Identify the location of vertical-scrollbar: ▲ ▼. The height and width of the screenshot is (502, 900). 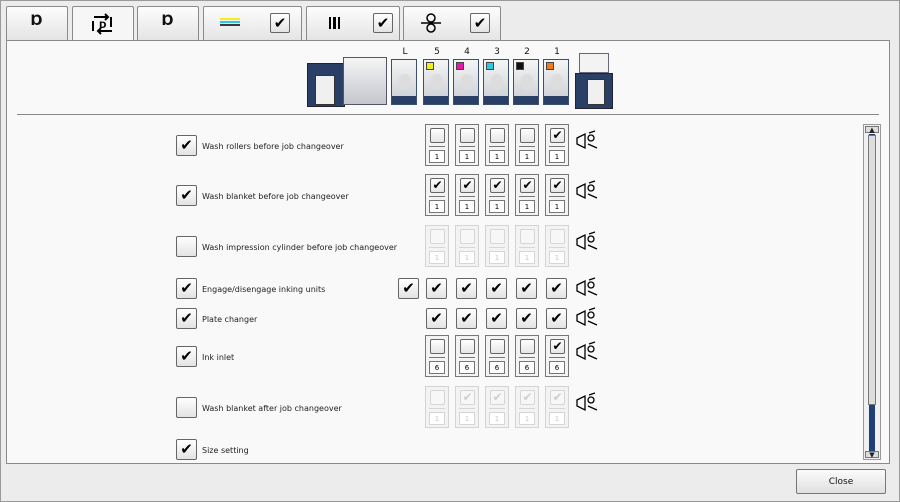
(872, 292).